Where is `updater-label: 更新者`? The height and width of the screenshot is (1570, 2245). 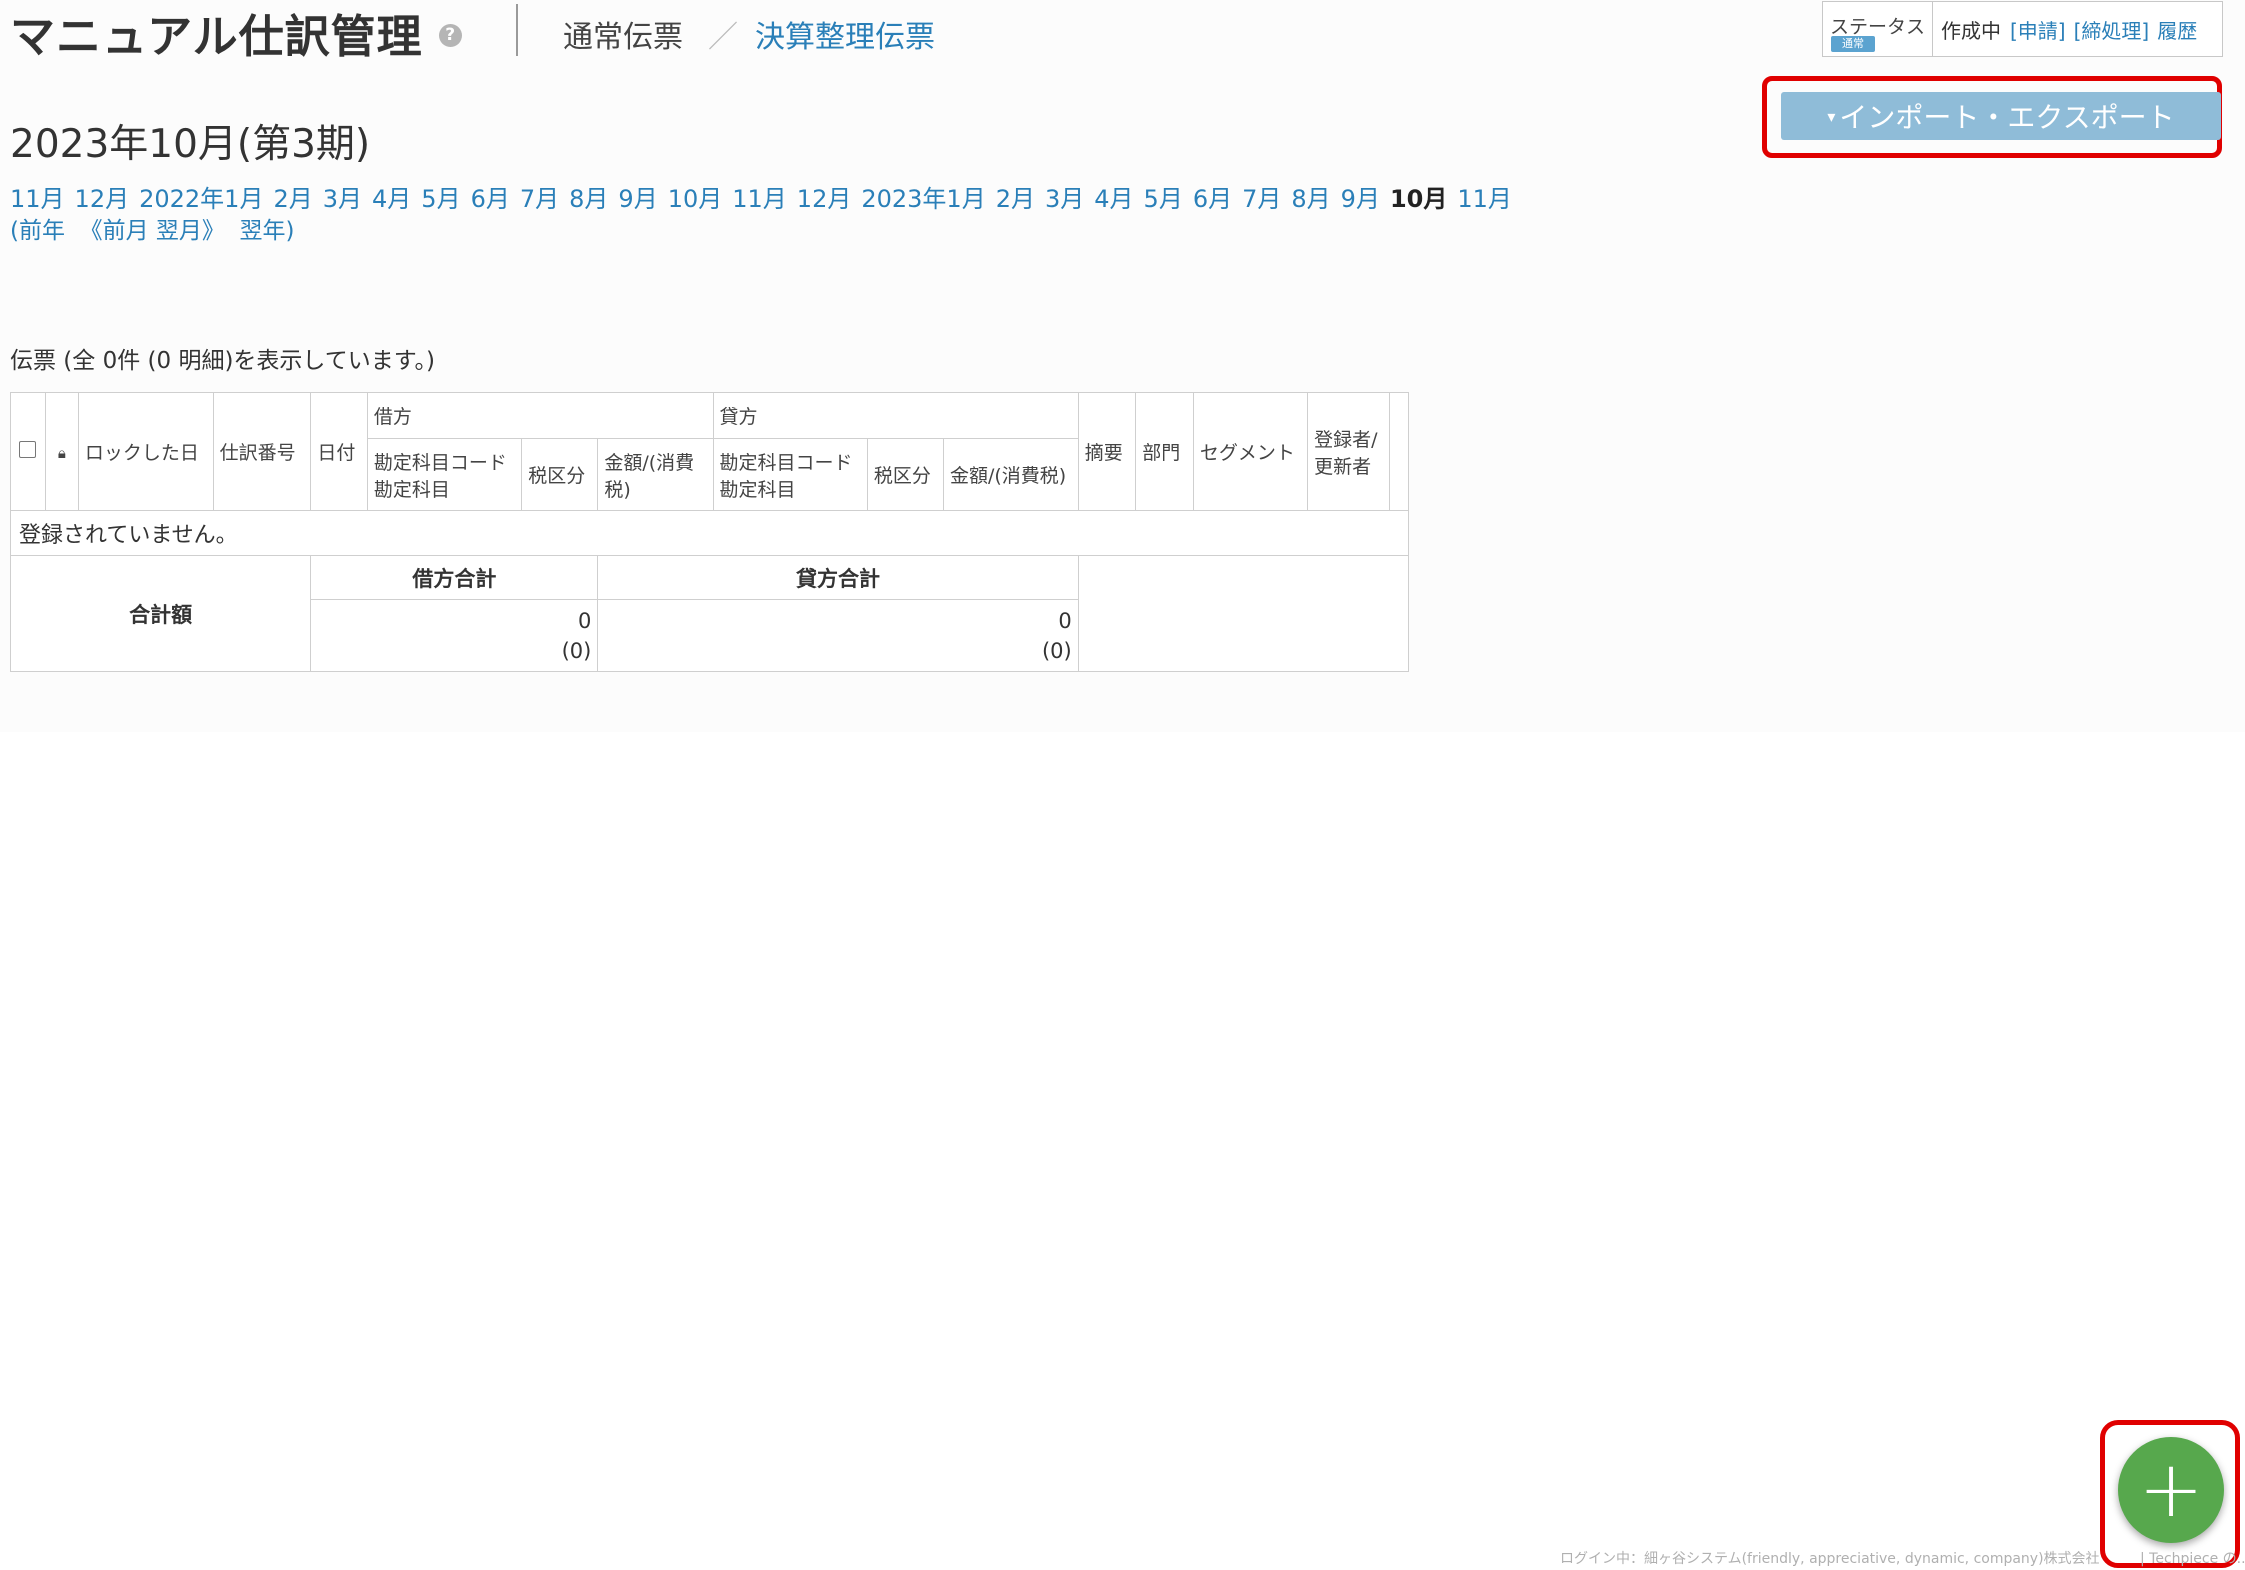
updater-label: 更新者 is located at coordinates (1343, 466).